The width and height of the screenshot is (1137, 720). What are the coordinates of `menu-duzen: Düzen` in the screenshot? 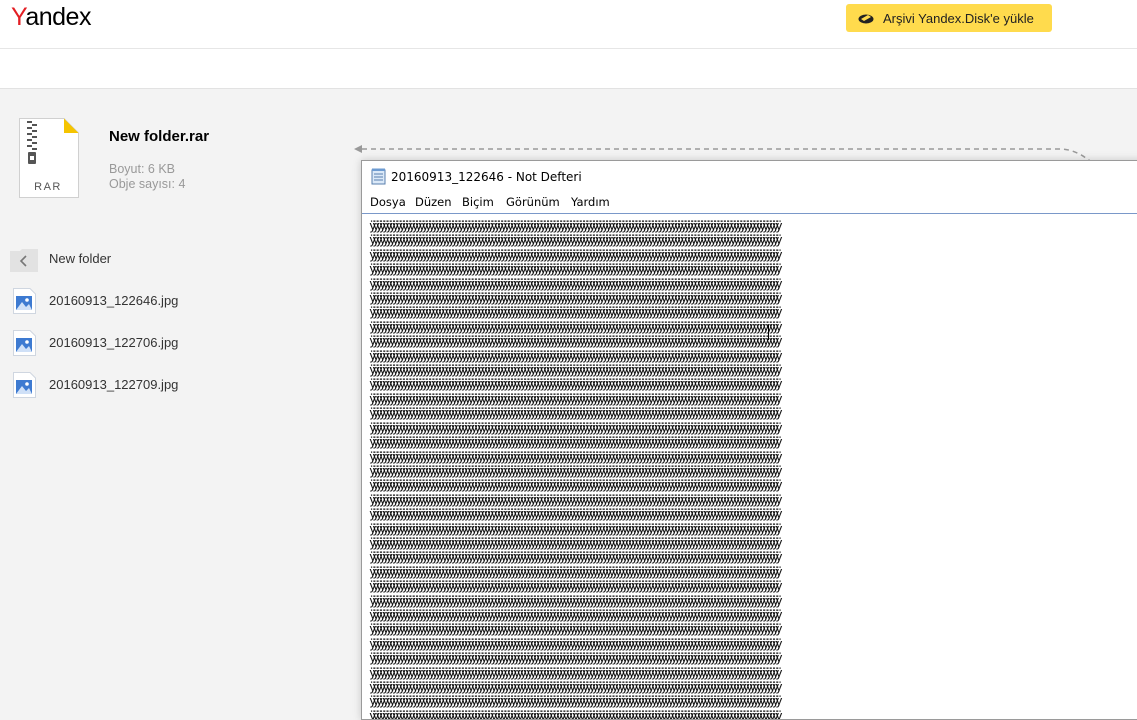 It's located at (433, 202).